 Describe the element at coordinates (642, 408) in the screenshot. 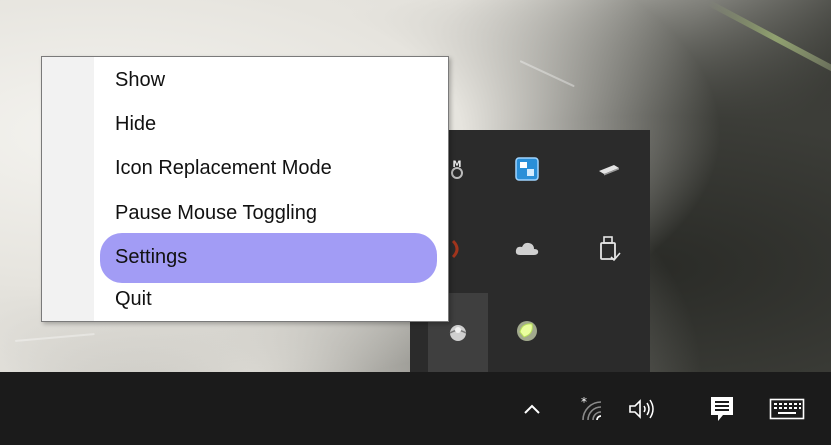

I see `volume-icon` at that location.